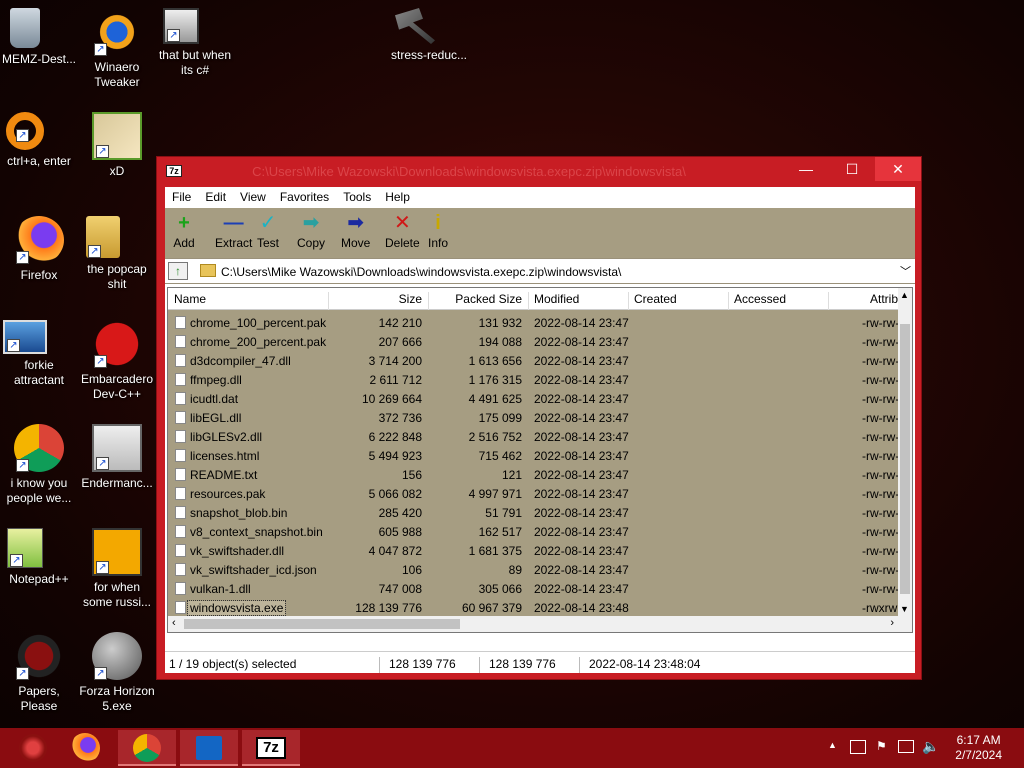 Image resolution: width=1024 pixels, height=768 pixels. Describe the element at coordinates (540, 624) in the screenshot. I see `horizontal-scrollbar: ‹ ›` at that location.